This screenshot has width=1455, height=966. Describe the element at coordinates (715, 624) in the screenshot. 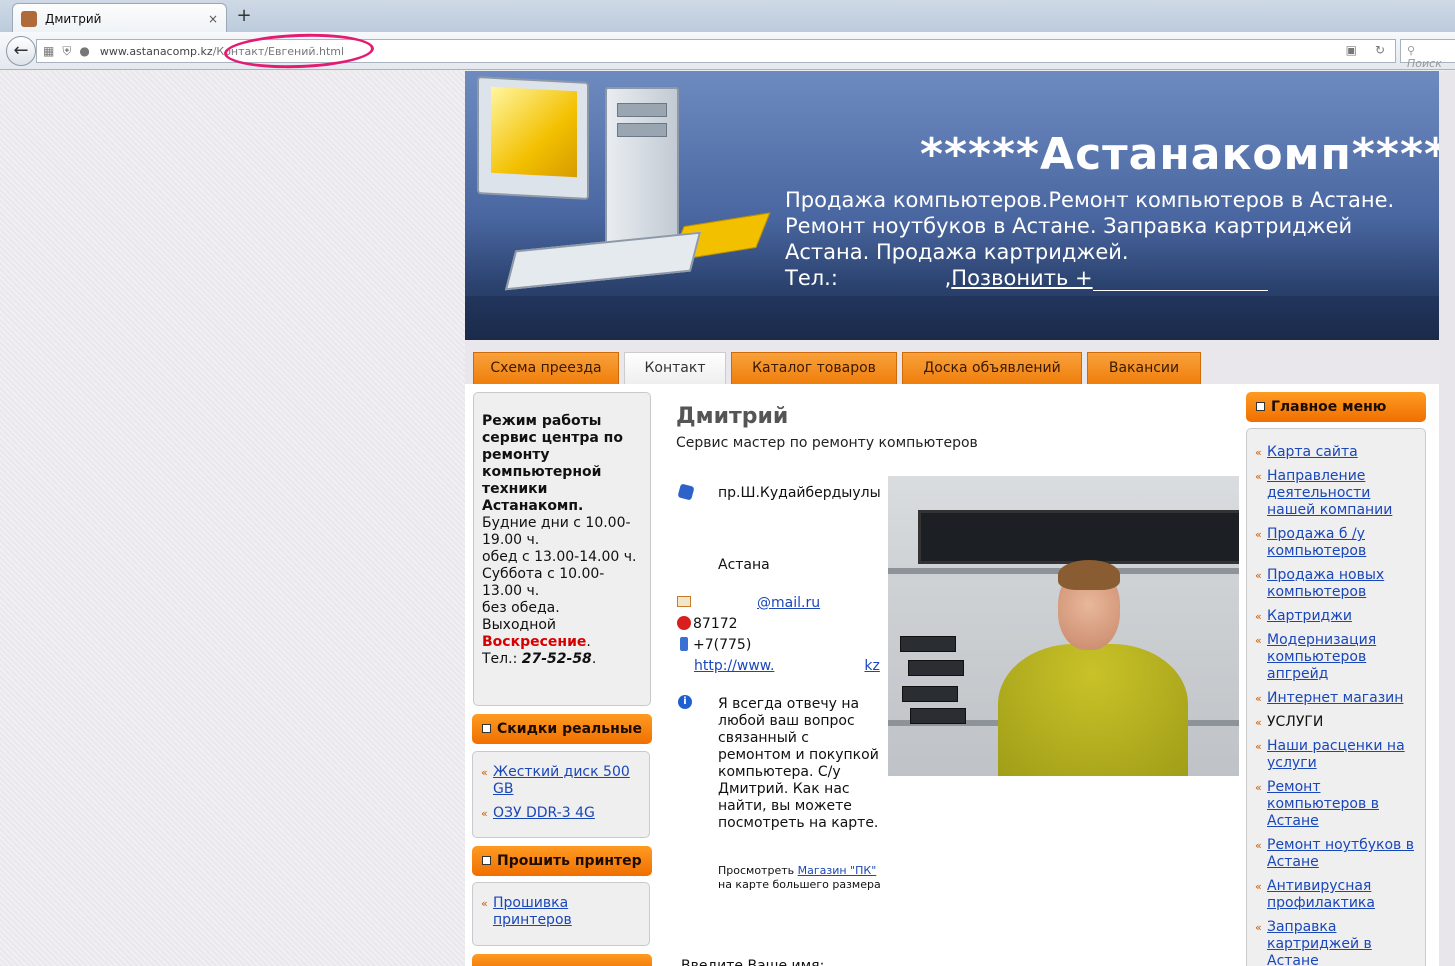

I see `contact-phone1: 87172` at that location.